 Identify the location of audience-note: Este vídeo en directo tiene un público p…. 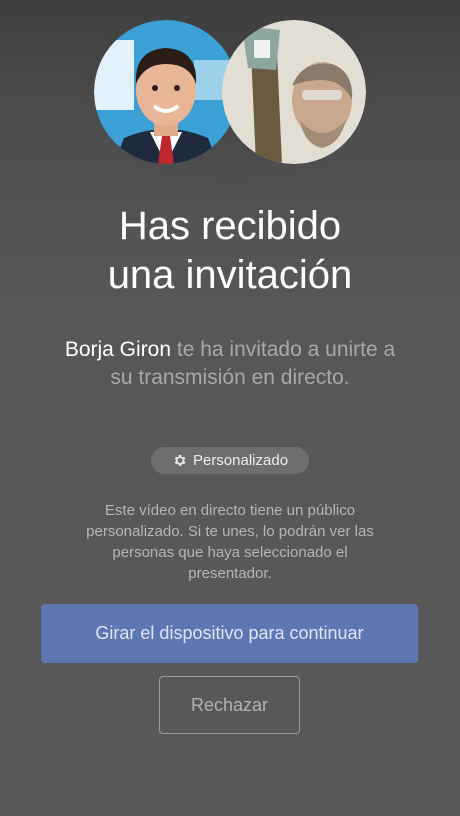
(230, 542).